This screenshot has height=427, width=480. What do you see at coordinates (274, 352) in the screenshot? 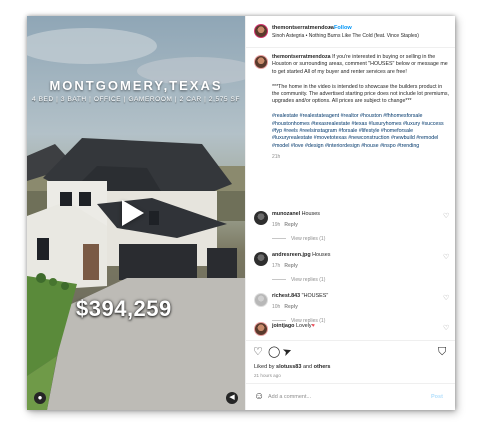
I see `comment-icon: ◯` at bounding box center [274, 352].